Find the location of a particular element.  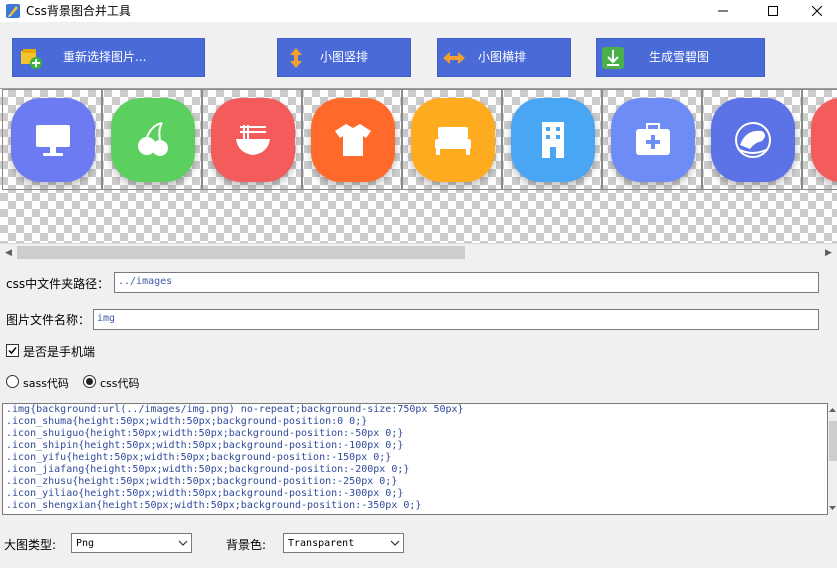

maximize-button is located at coordinates (773, 11).